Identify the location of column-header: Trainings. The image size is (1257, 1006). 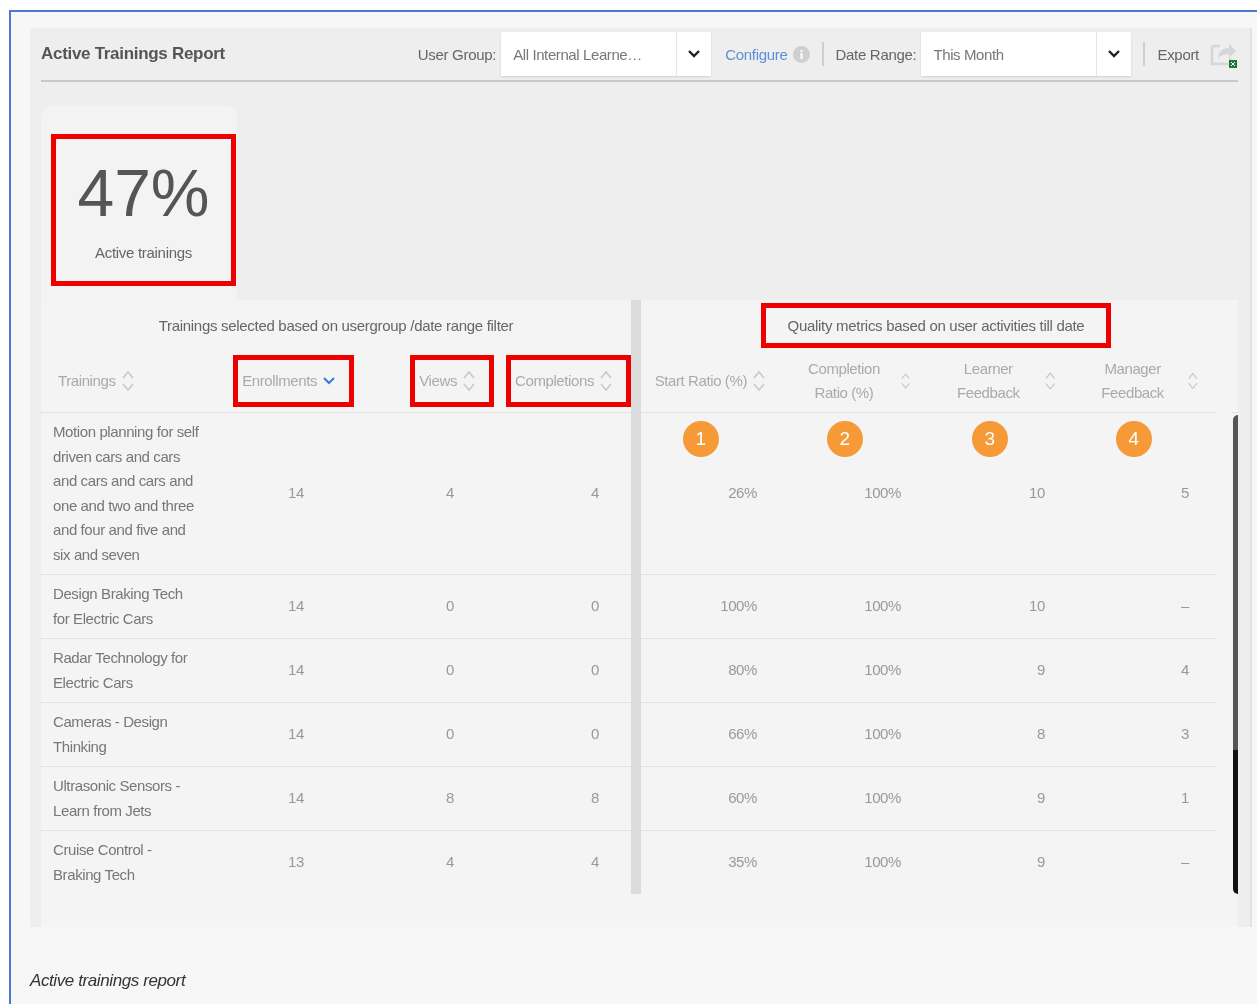
(103, 381).